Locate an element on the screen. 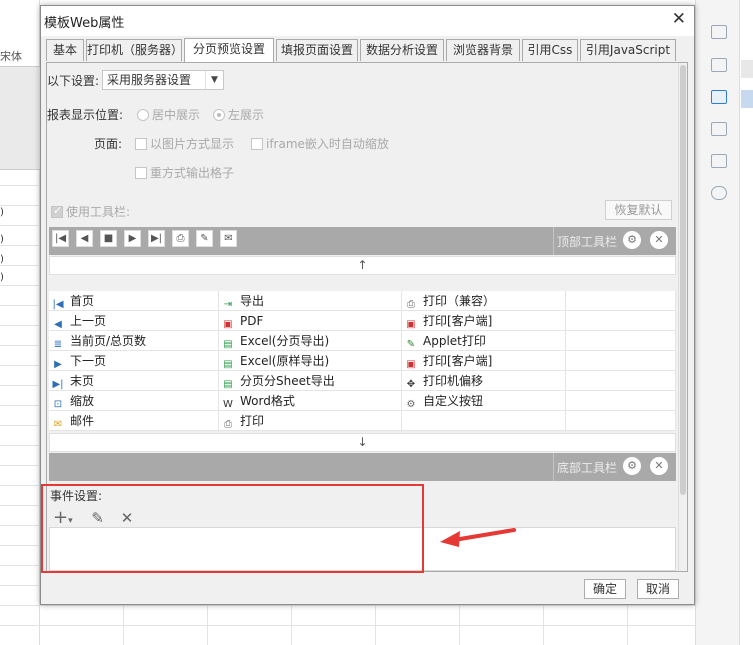 The image size is (753, 645). toolbar-button-label: 自定义按钮 is located at coordinates (453, 401).